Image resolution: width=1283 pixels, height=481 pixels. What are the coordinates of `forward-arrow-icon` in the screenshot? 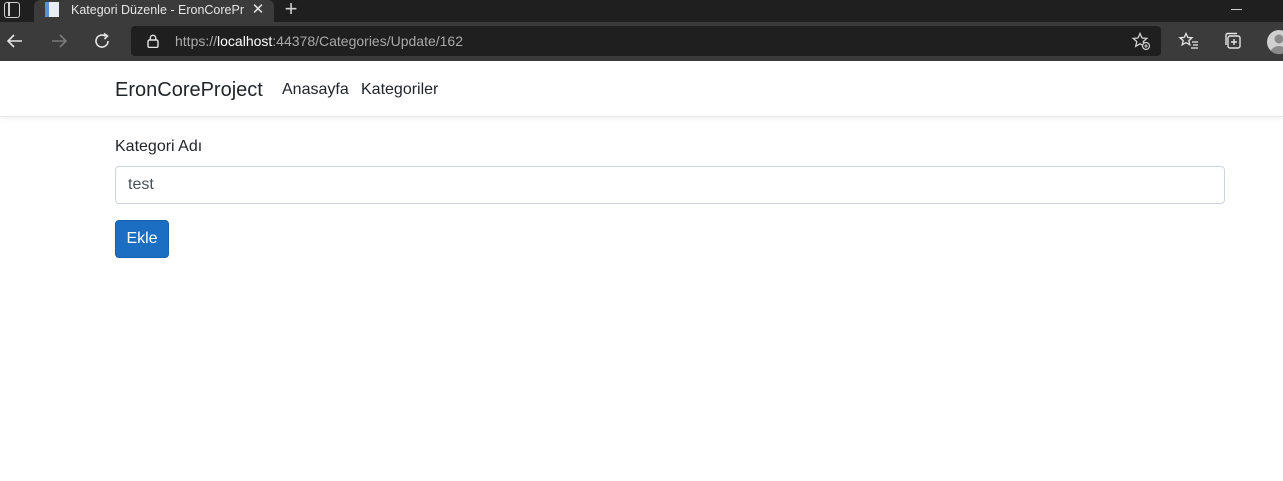 It's located at (59, 41).